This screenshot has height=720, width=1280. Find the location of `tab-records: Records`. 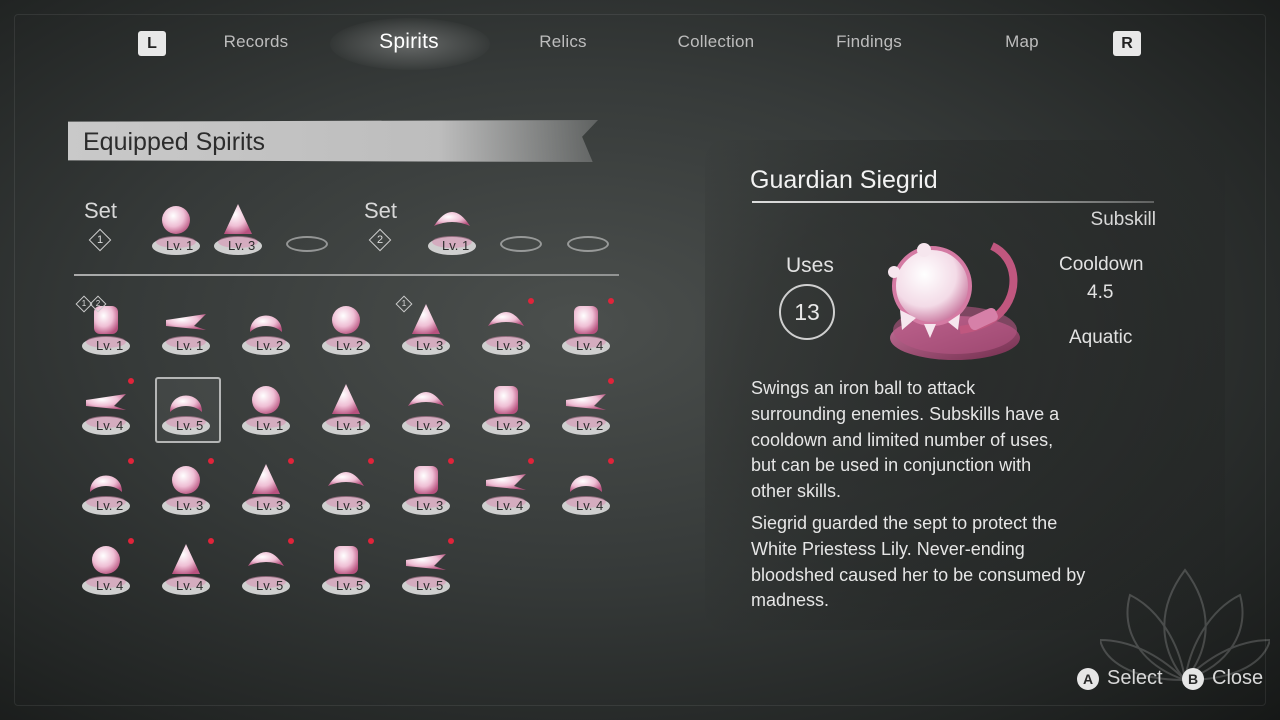

tab-records: Records is located at coordinates (256, 44).